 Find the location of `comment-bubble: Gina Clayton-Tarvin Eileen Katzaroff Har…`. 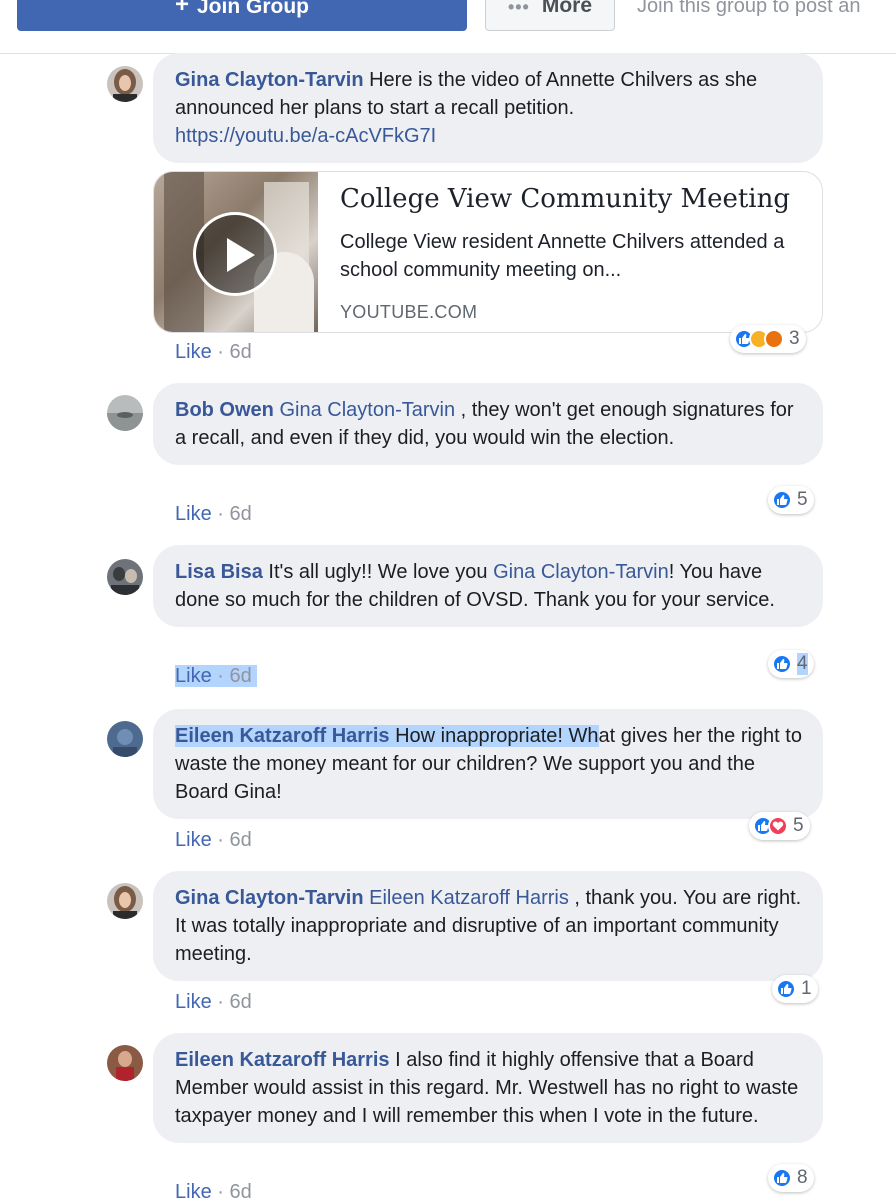

comment-bubble: Gina Clayton-Tarvin Eileen Katzaroff Har… is located at coordinates (488, 926).